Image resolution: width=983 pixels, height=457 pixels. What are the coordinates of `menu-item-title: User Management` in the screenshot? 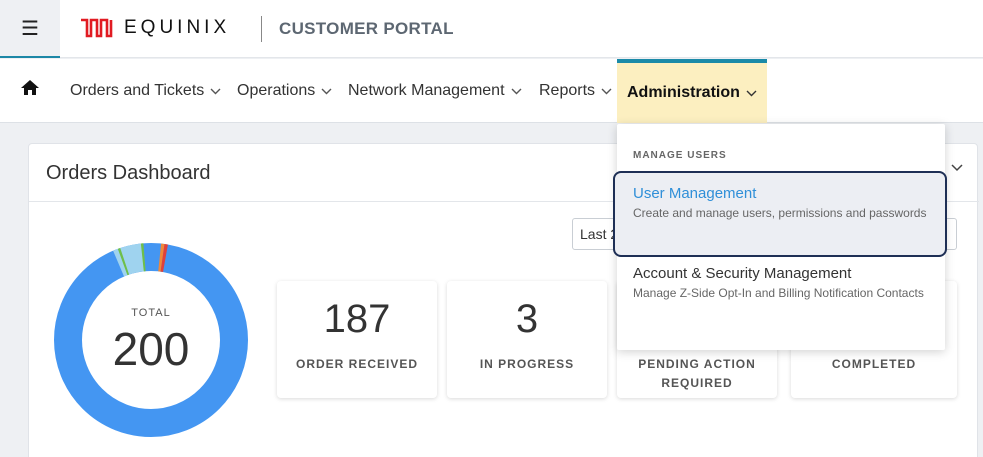 It's located at (695, 193).